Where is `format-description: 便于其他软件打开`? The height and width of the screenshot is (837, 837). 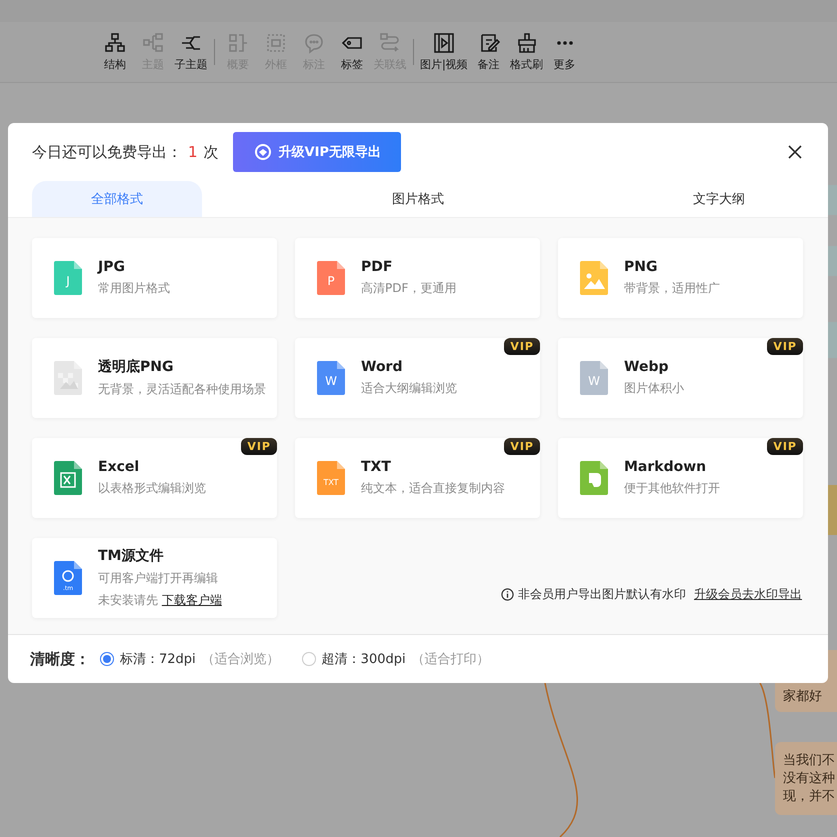
format-description: 便于其他软件打开 is located at coordinates (672, 488).